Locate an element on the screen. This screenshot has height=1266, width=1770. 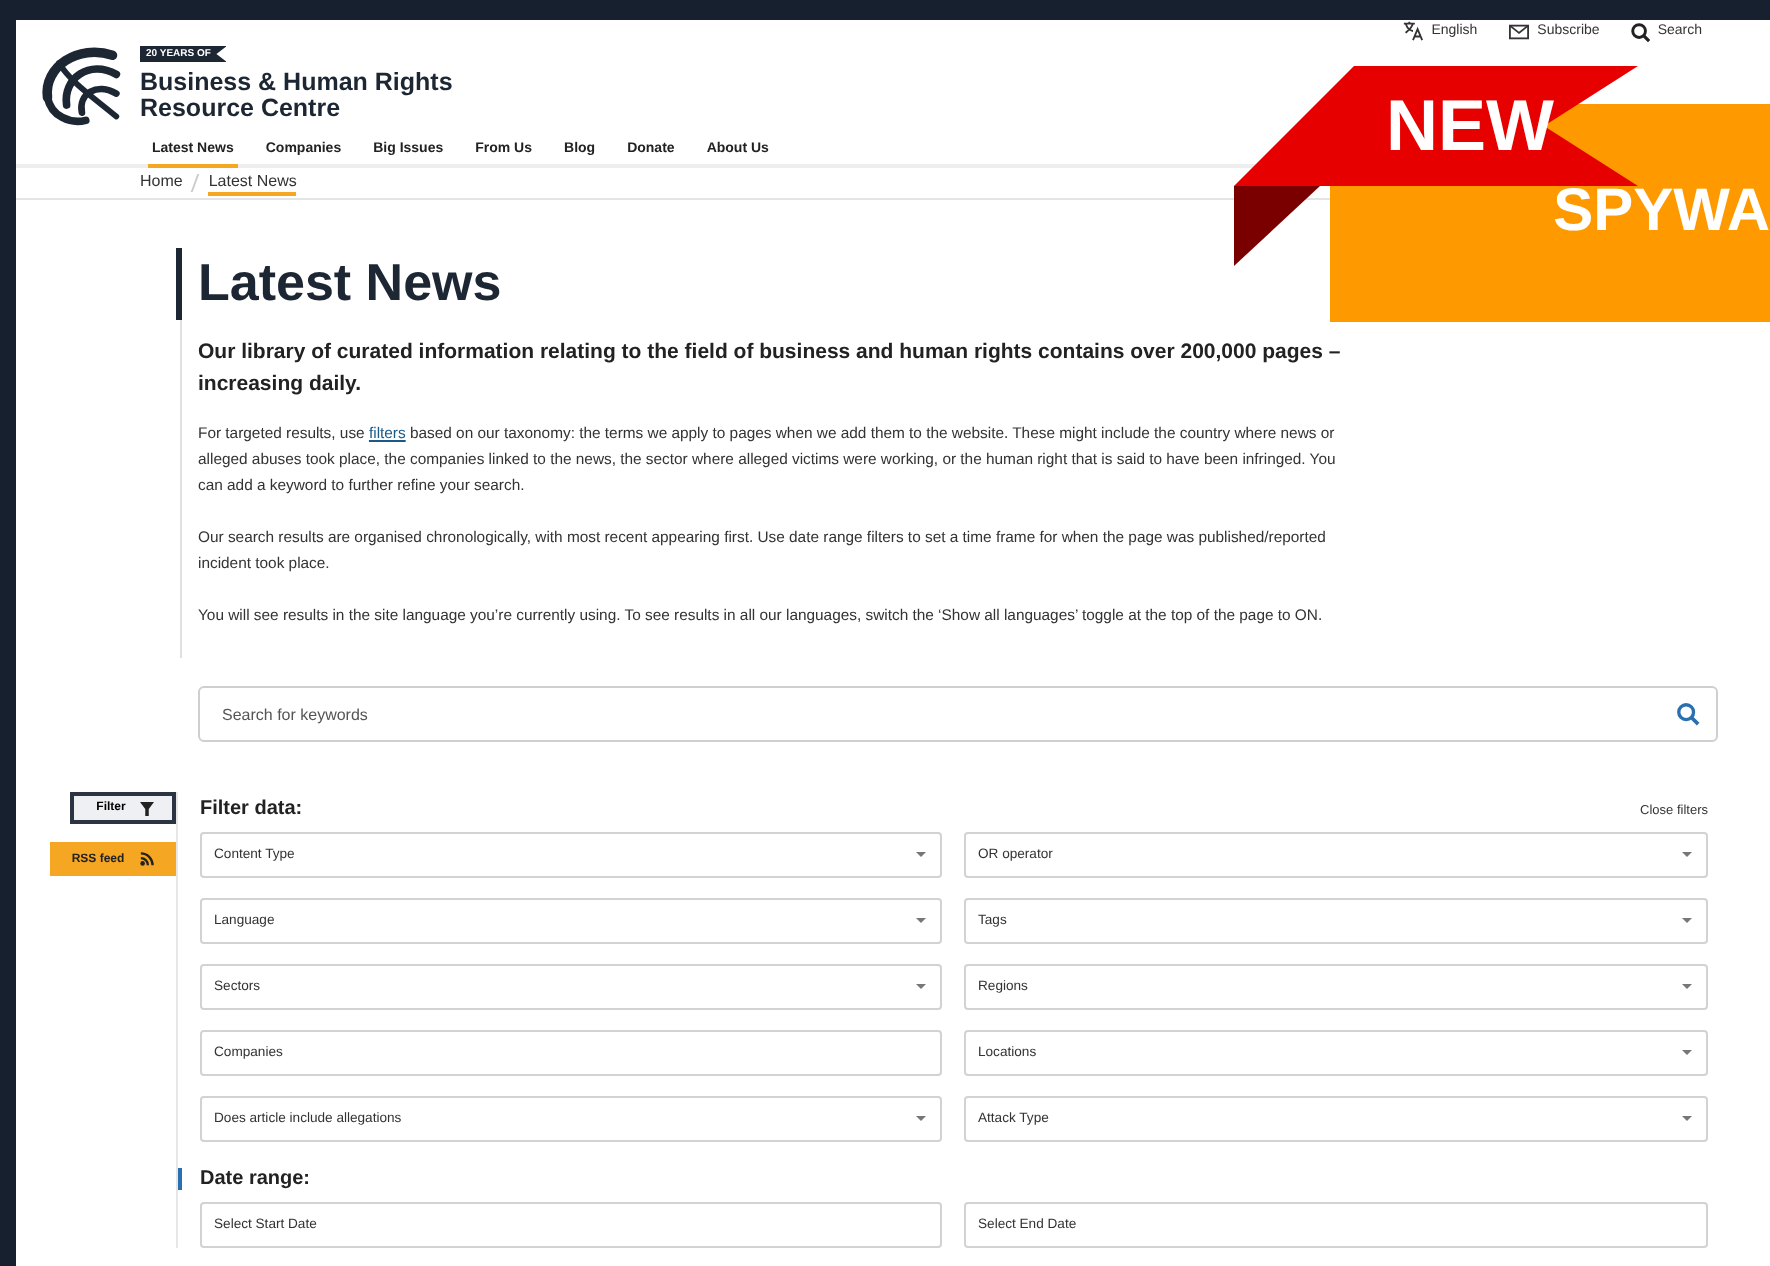
banner-title: SPYWA is located at coordinates (1661, 212).